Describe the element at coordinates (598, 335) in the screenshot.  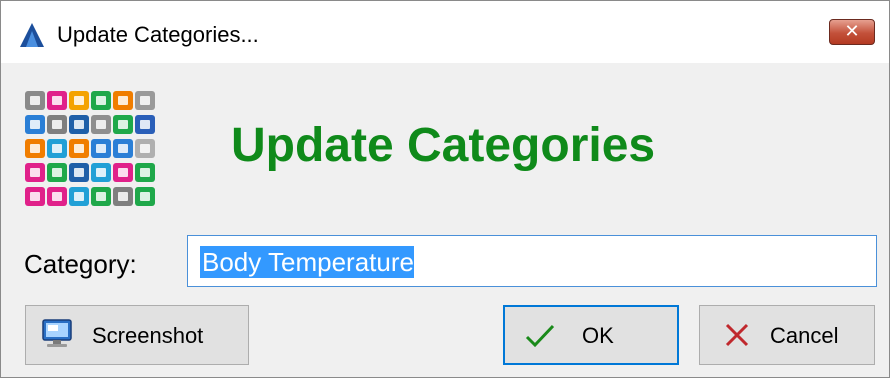
I see `ok-button-label: OK` at that location.